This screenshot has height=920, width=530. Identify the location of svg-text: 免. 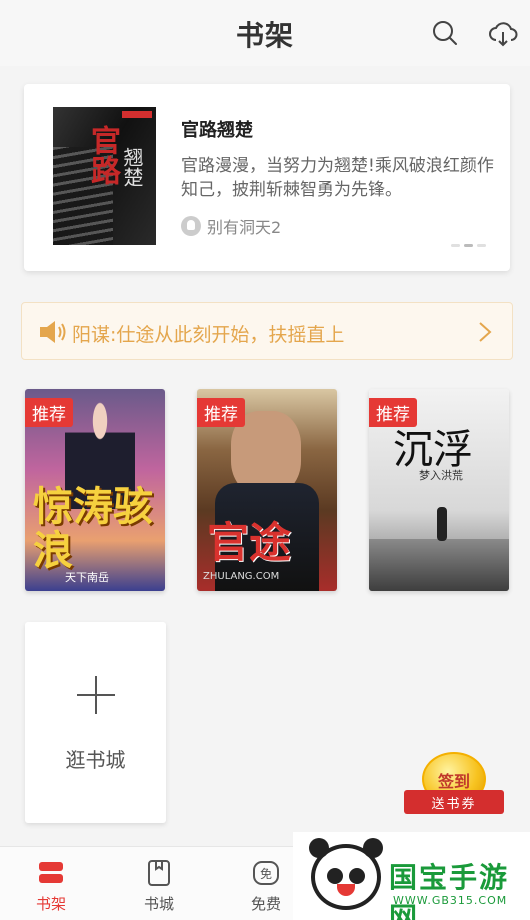
(266, 873).